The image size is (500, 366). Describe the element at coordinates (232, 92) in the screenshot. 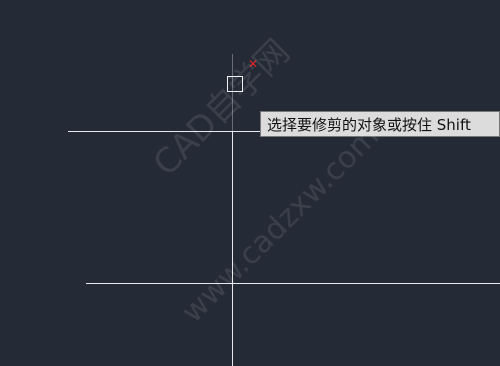

I see `cursor-crosshair-line` at that location.